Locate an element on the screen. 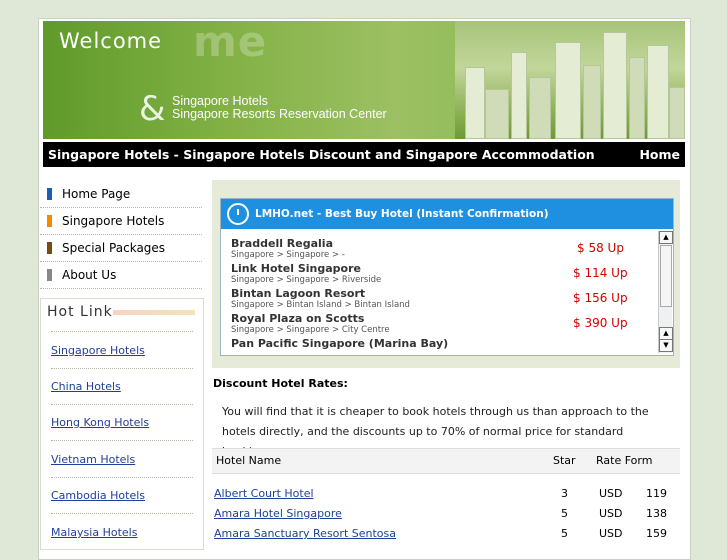  hotel-name: Pan Pacific Singapore (Marina Bay) is located at coordinates (340, 343).